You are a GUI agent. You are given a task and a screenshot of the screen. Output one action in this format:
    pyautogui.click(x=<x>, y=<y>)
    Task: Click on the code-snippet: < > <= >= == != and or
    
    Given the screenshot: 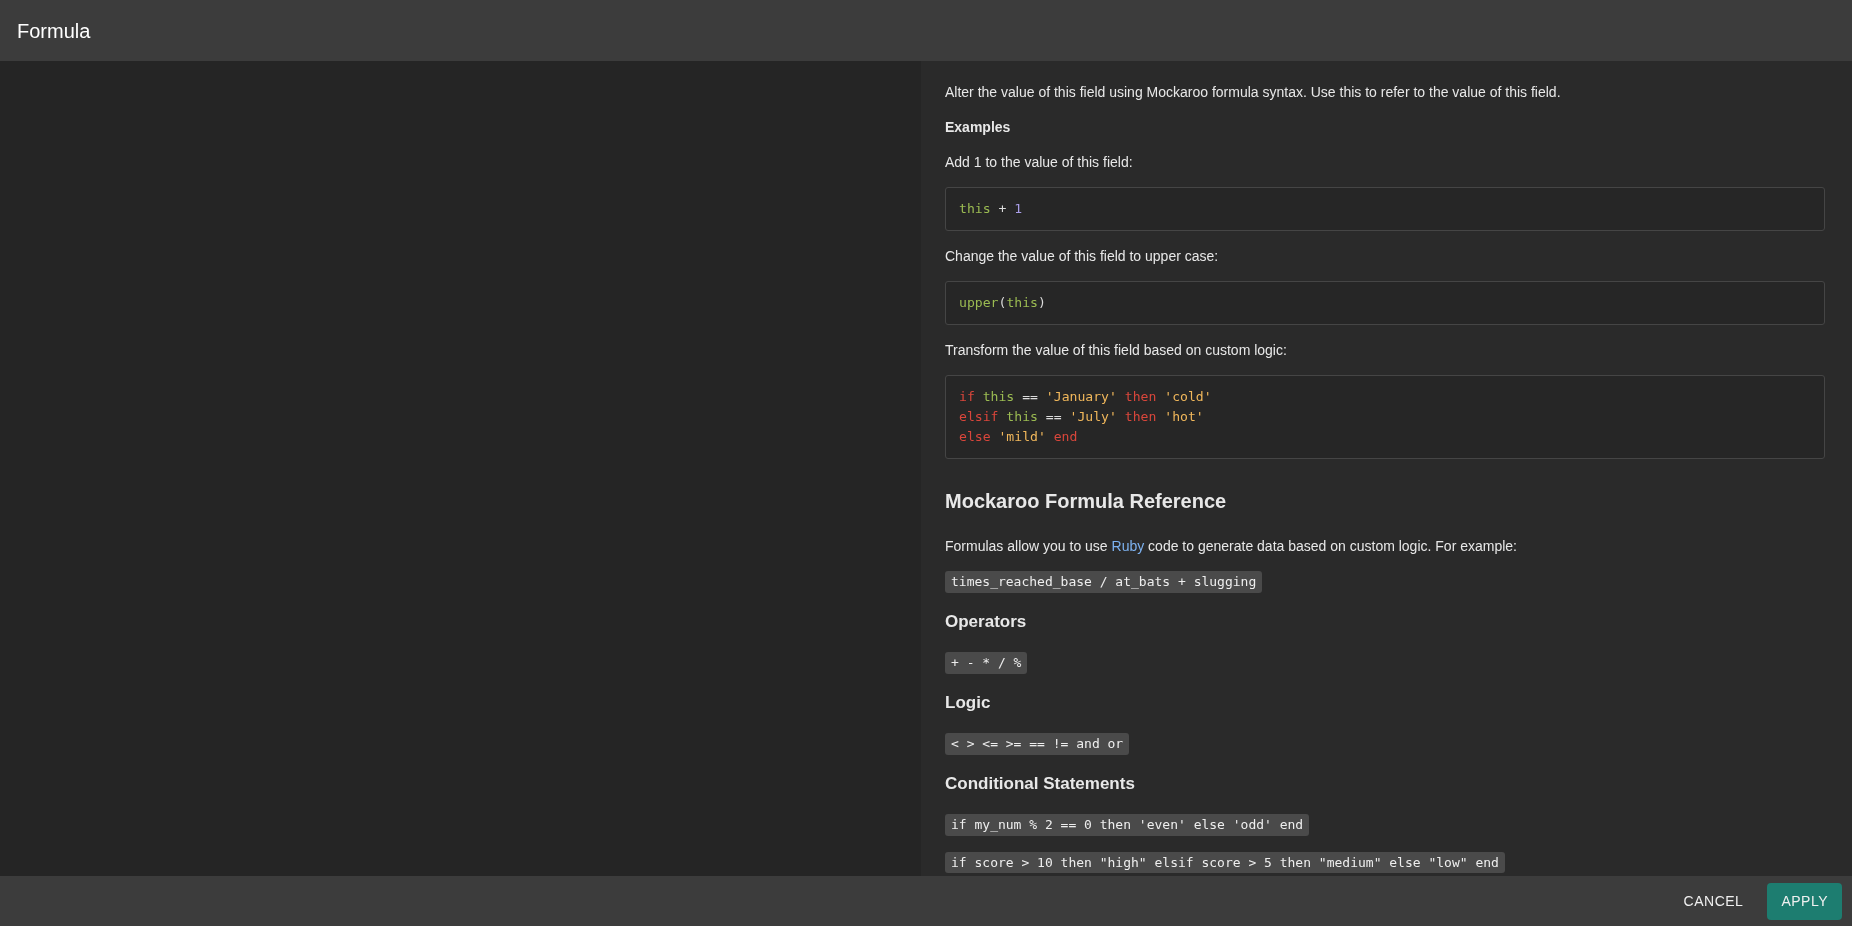 What is the action you would take?
    pyautogui.click(x=1037, y=744)
    